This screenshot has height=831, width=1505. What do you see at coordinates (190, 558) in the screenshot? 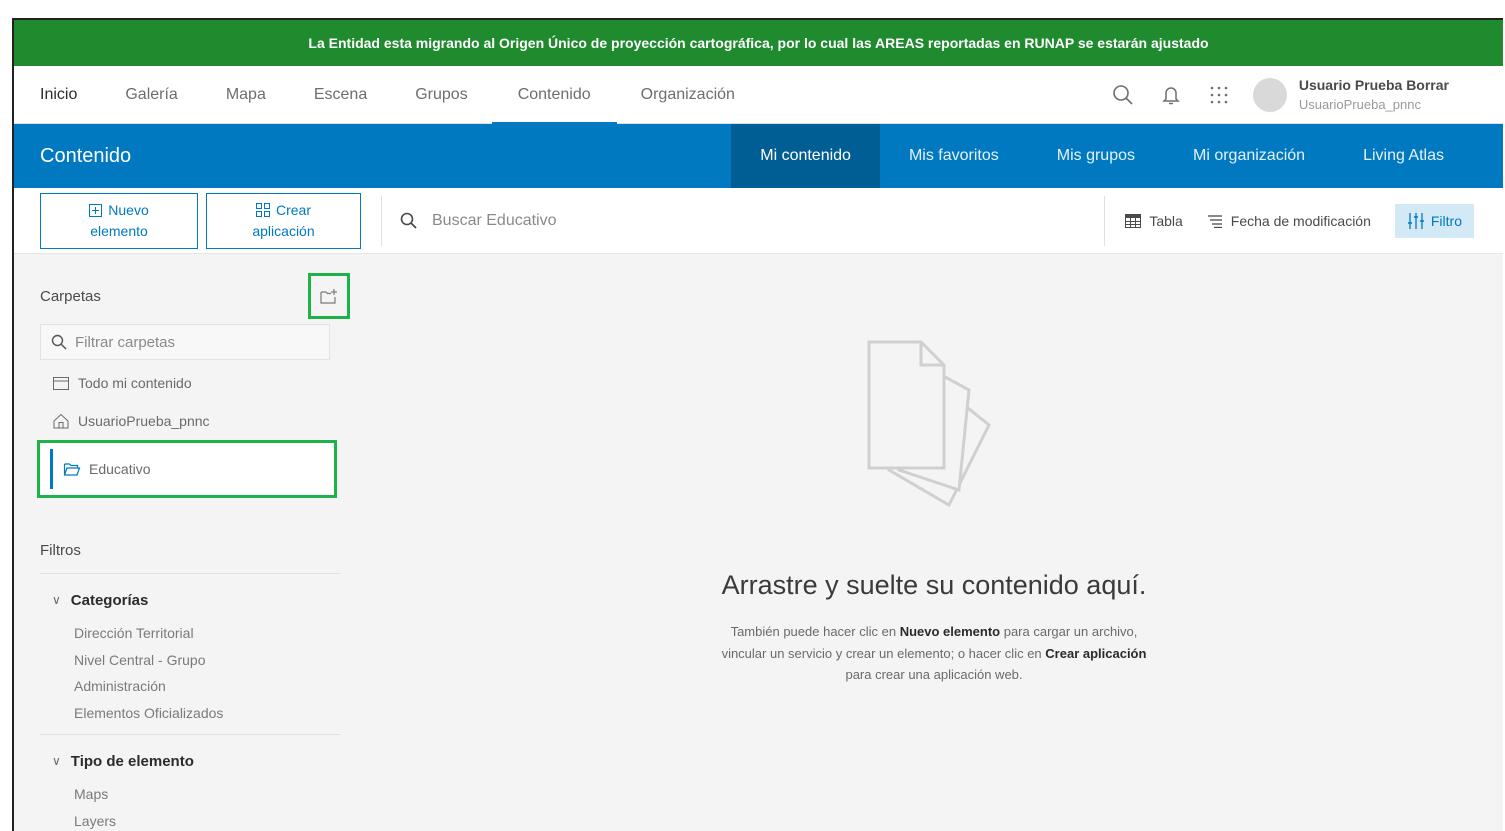
I see `filters-title: Filtros` at bounding box center [190, 558].